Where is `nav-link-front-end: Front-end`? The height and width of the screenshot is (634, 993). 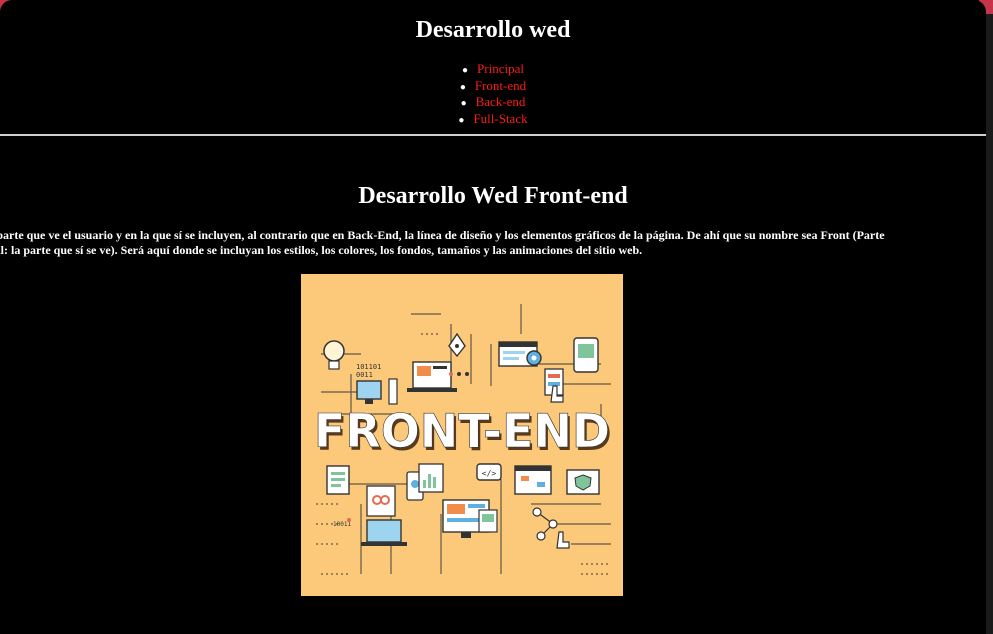
nav-link-front-end: Front-end is located at coordinates (500, 85).